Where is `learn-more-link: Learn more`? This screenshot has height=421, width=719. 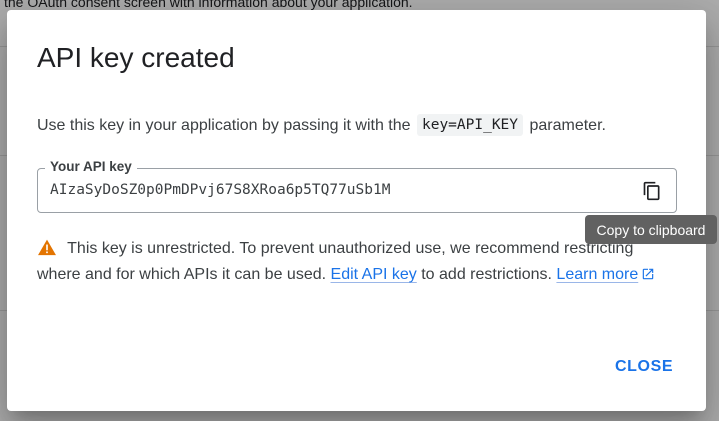 learn-more-link: Learn more is located at coordinates (605, 274).